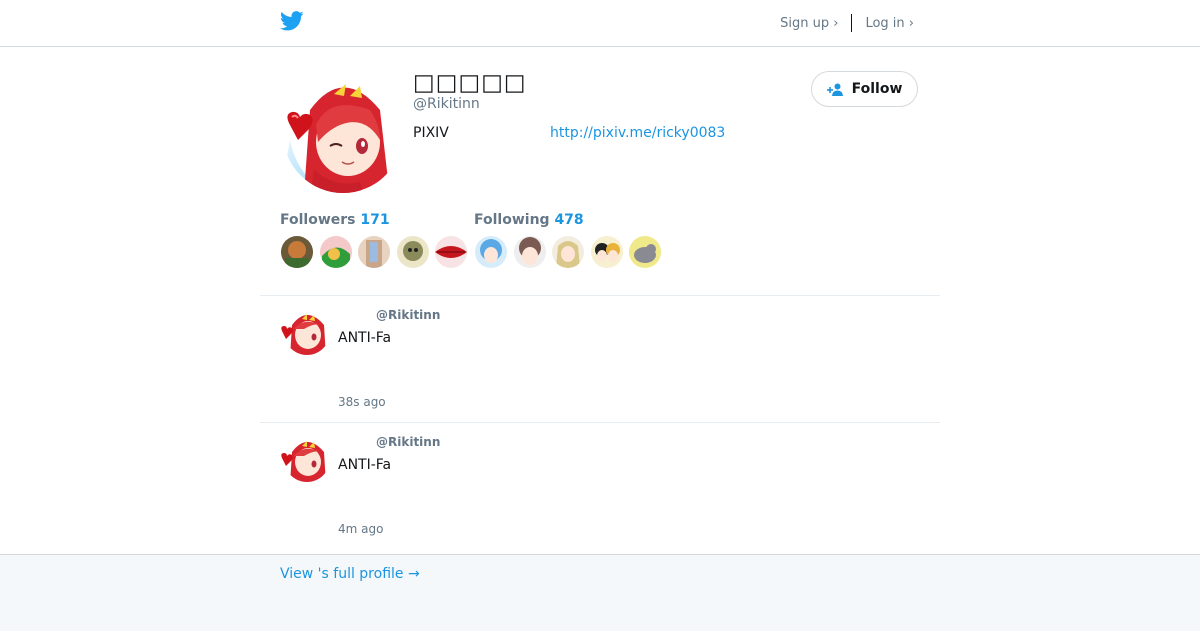  I want to click on profile-bio: PIXIV, so click(431, 133).